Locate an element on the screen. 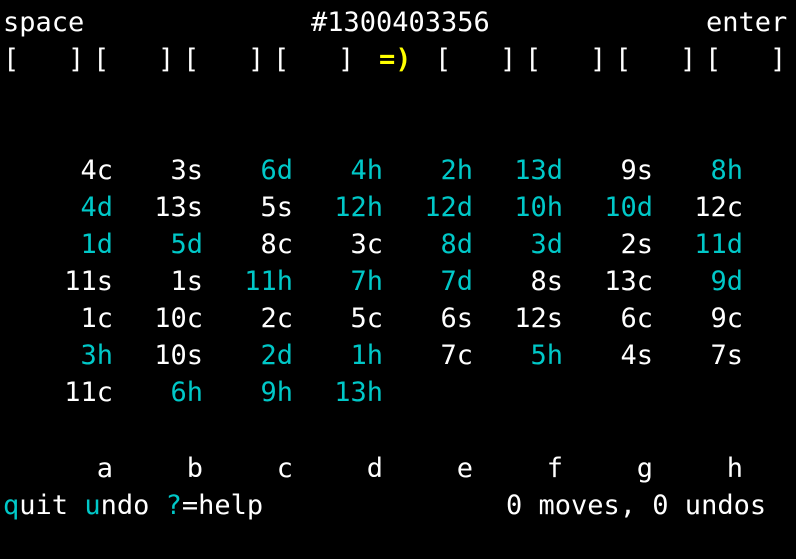  enter-label: enter is located at coordinates (747, 22).